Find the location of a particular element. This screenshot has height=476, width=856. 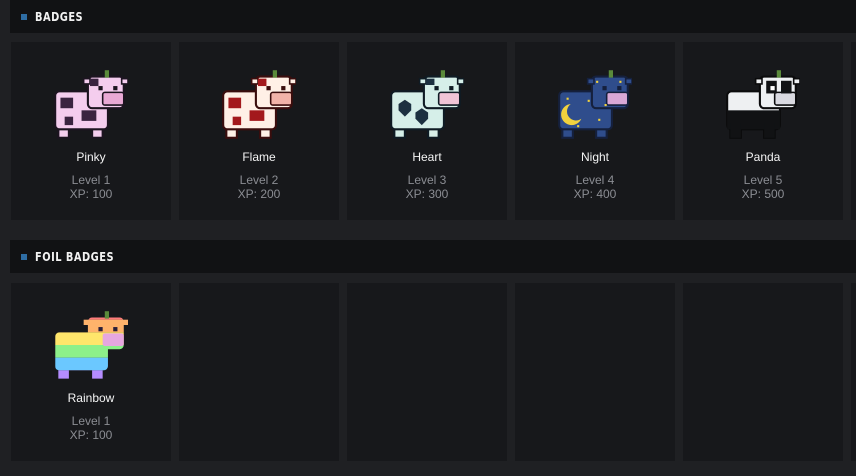

foil-badge-card-rainbow: Rainbow Level 1 XP: 100 is located at coordinates (91, 372).